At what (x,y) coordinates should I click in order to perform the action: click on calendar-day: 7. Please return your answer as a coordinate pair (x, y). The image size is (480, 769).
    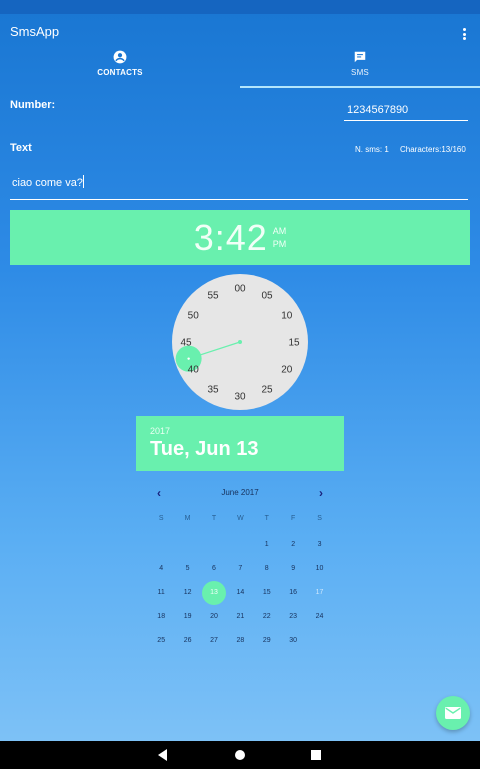
    Looking at the image, I should click on (240, 569).